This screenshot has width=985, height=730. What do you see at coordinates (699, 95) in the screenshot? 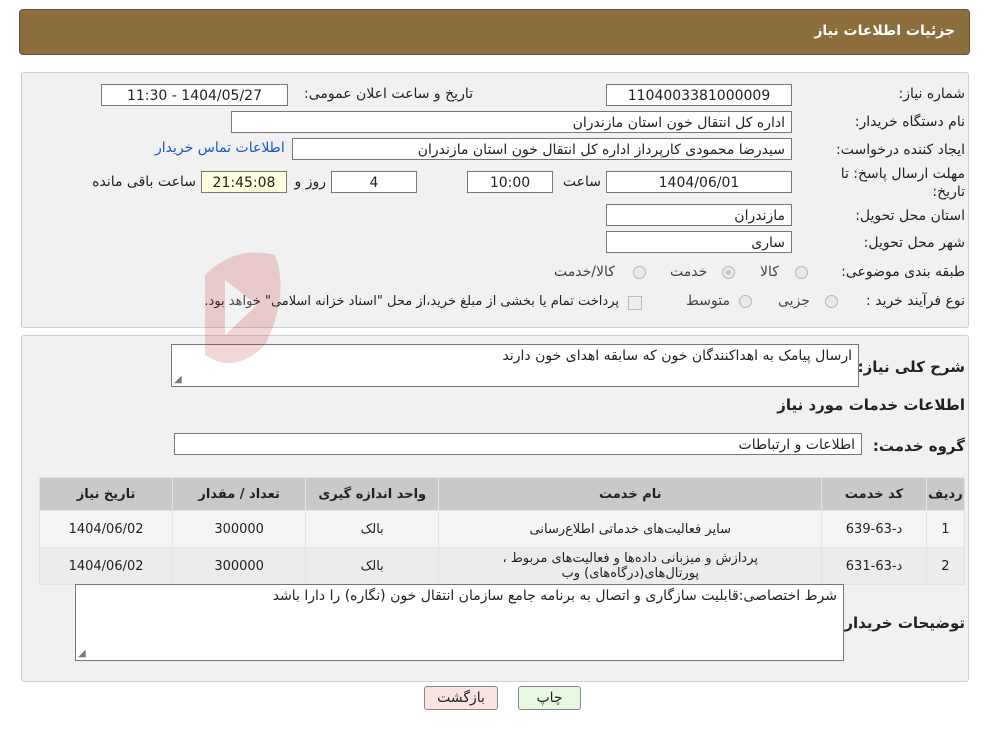
I see `need-number-field: 1104003381000009` at bounding box center [699, 95].